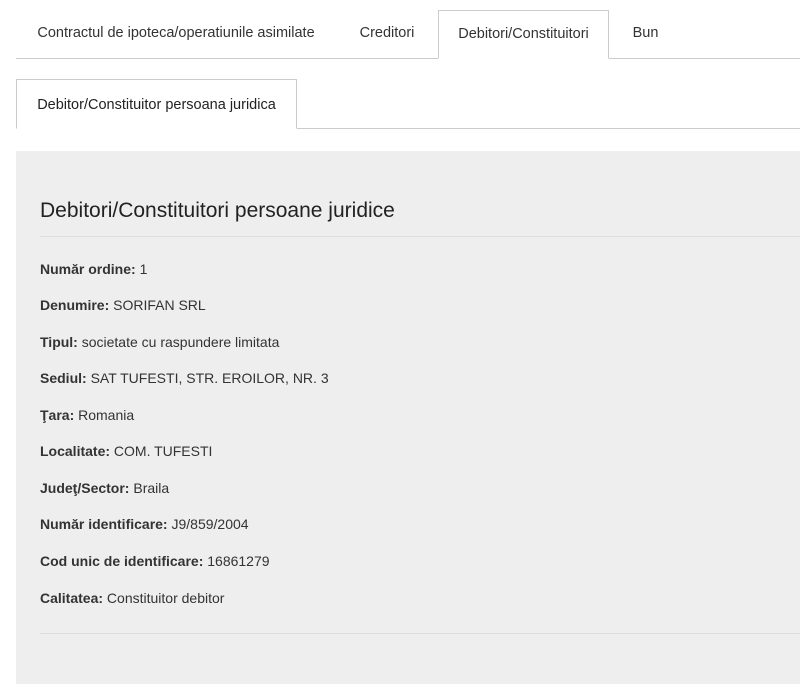 The width and height of the screenshot is (800, 684). What do you see at coordinates (156, 104) in the screenshot?
I see `subtab-persoana-juridica: Debitor/Constituitor persoana juridica` at bounding box center [156, 104].